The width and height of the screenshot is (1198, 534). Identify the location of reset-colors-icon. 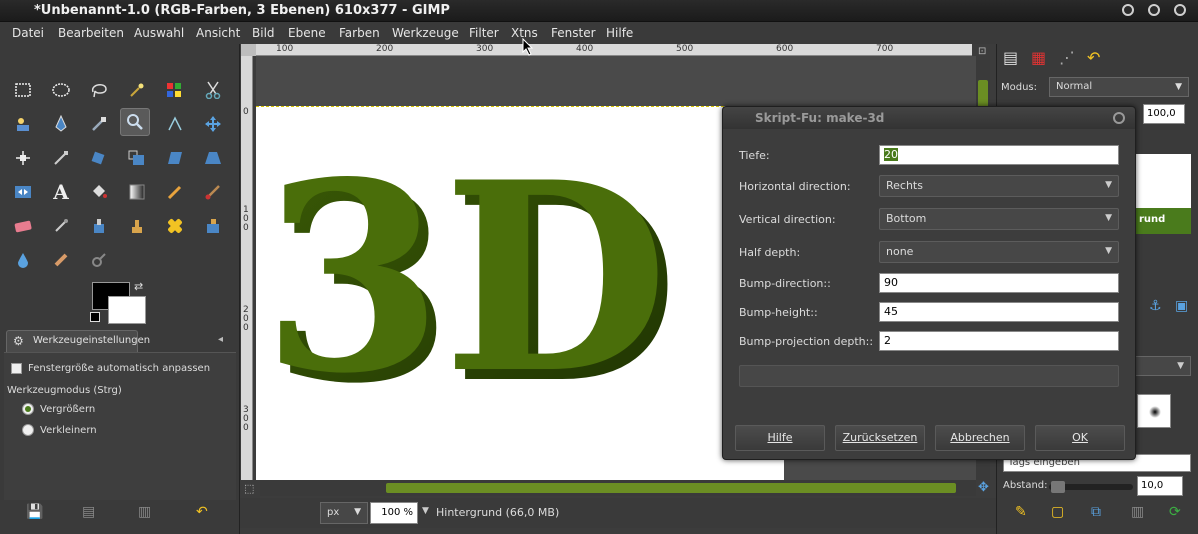
(95, 317).